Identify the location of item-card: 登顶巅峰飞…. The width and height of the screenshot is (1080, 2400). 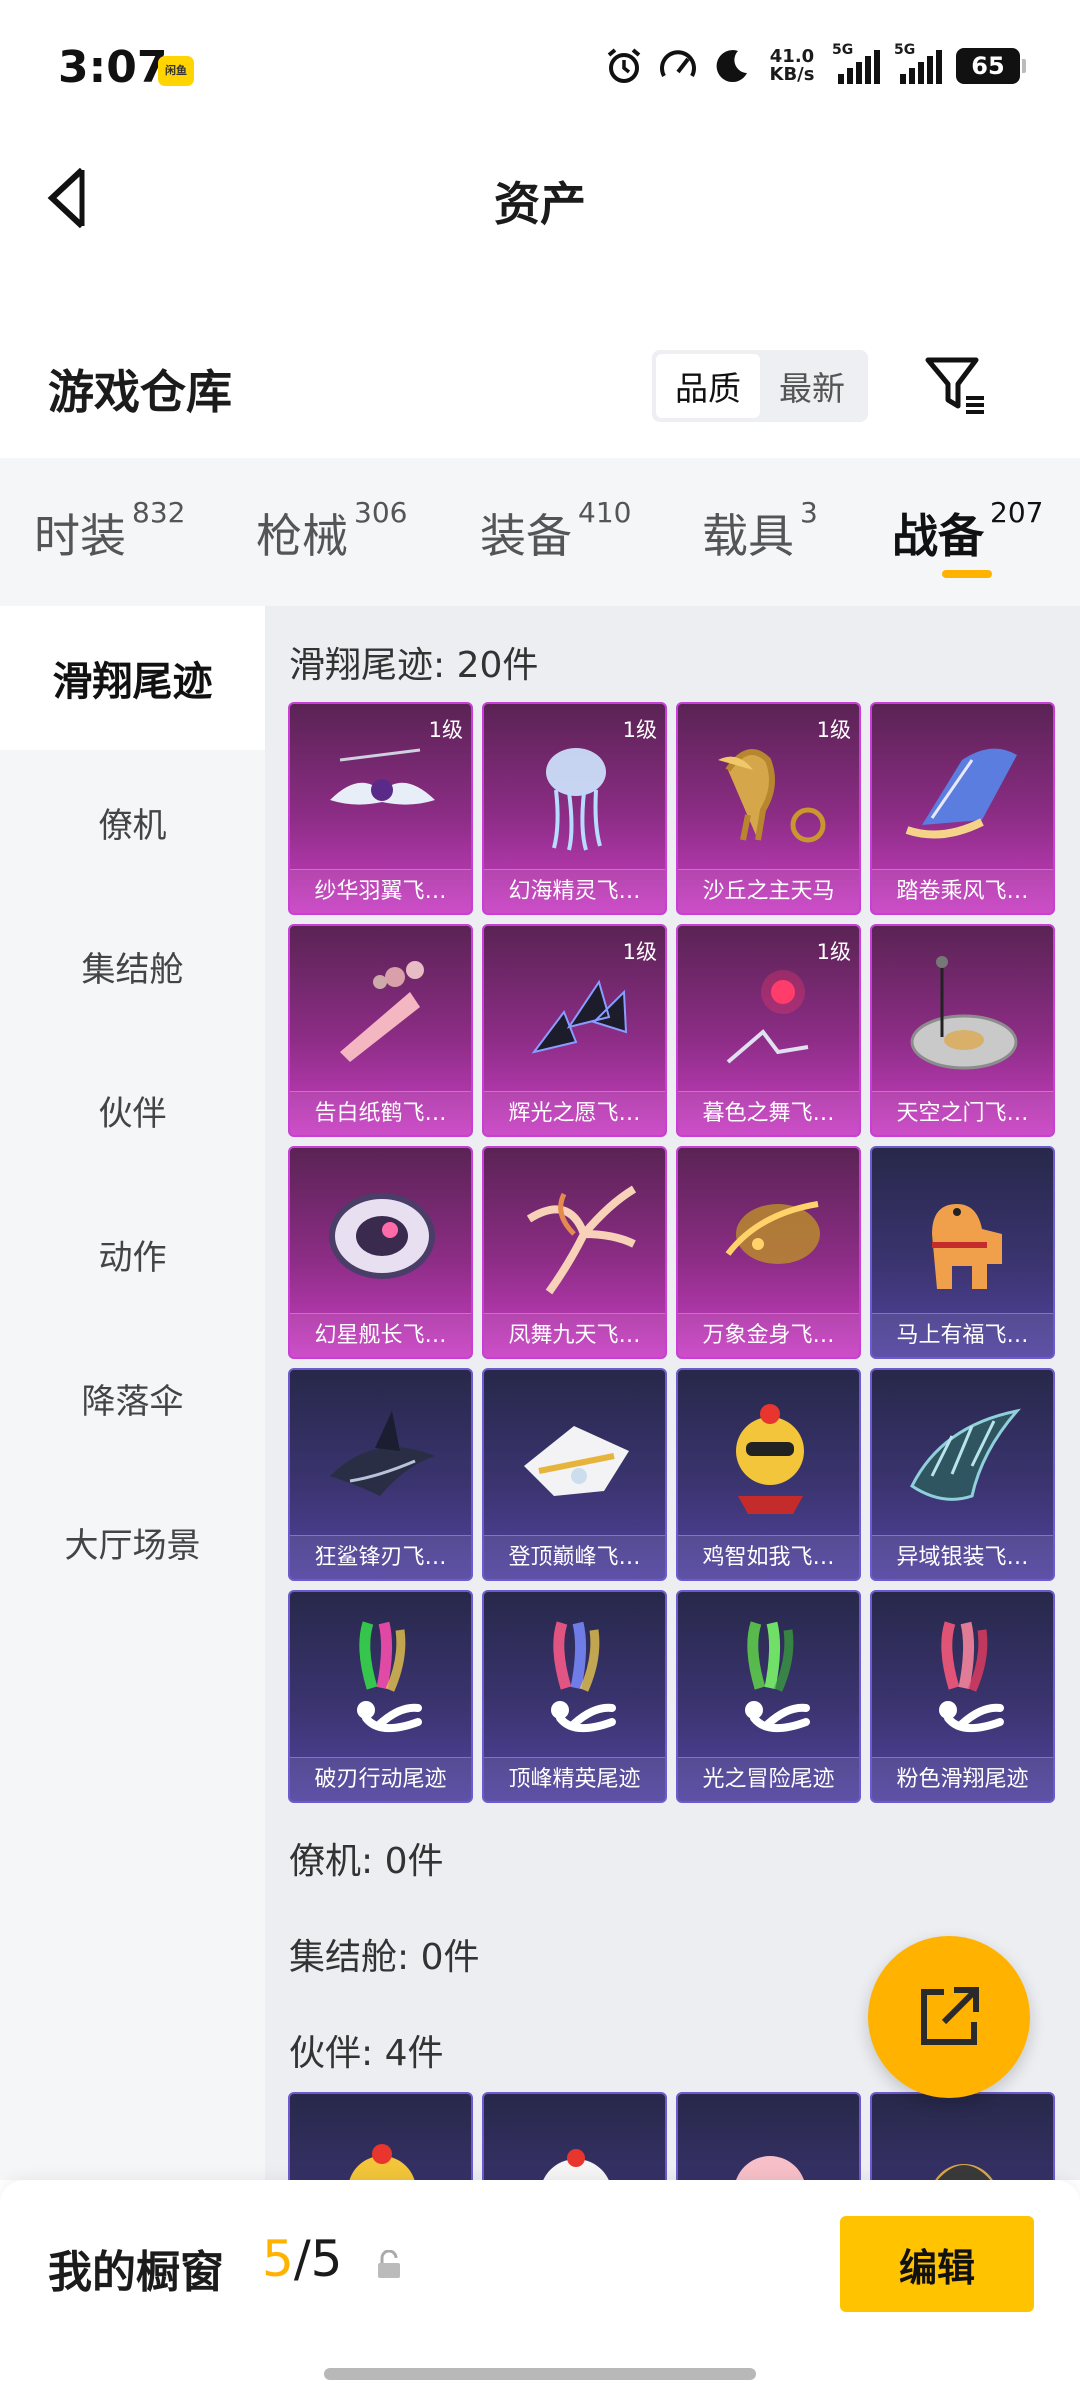
(574, 1474).